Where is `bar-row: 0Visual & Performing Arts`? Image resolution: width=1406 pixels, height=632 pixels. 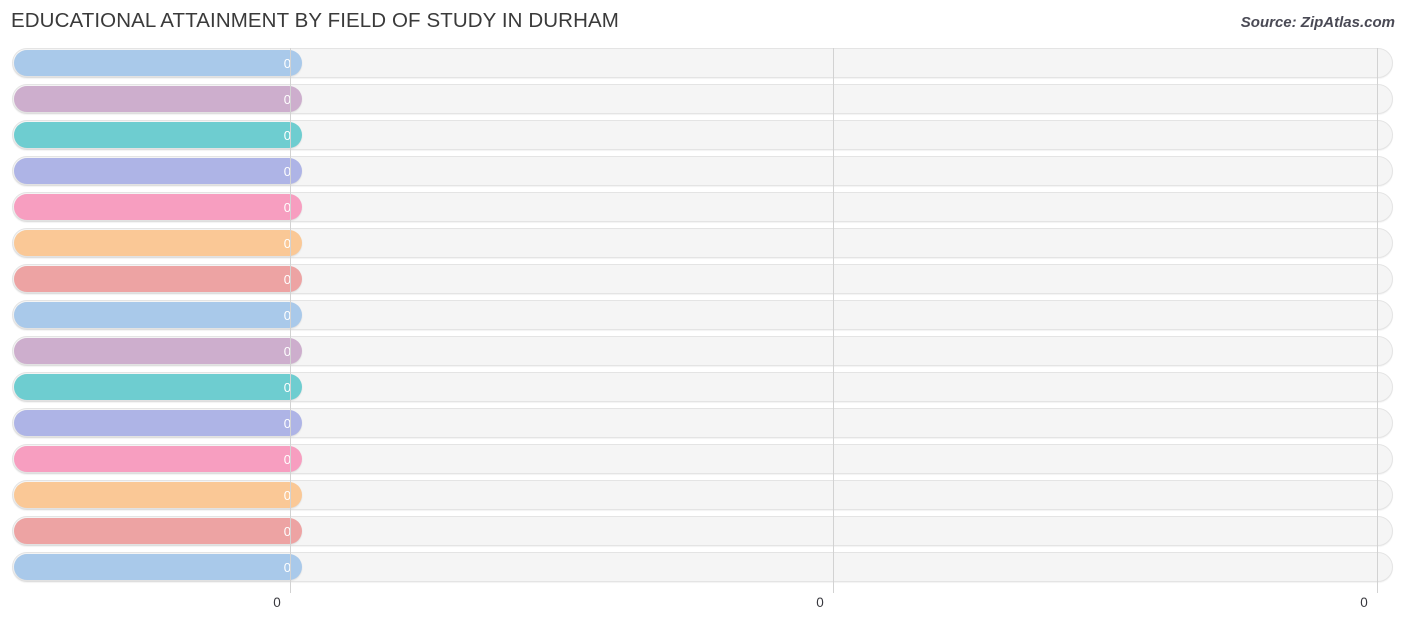 bar-row: 0Visual & Performing Arts is located at coordinates (703, 495).